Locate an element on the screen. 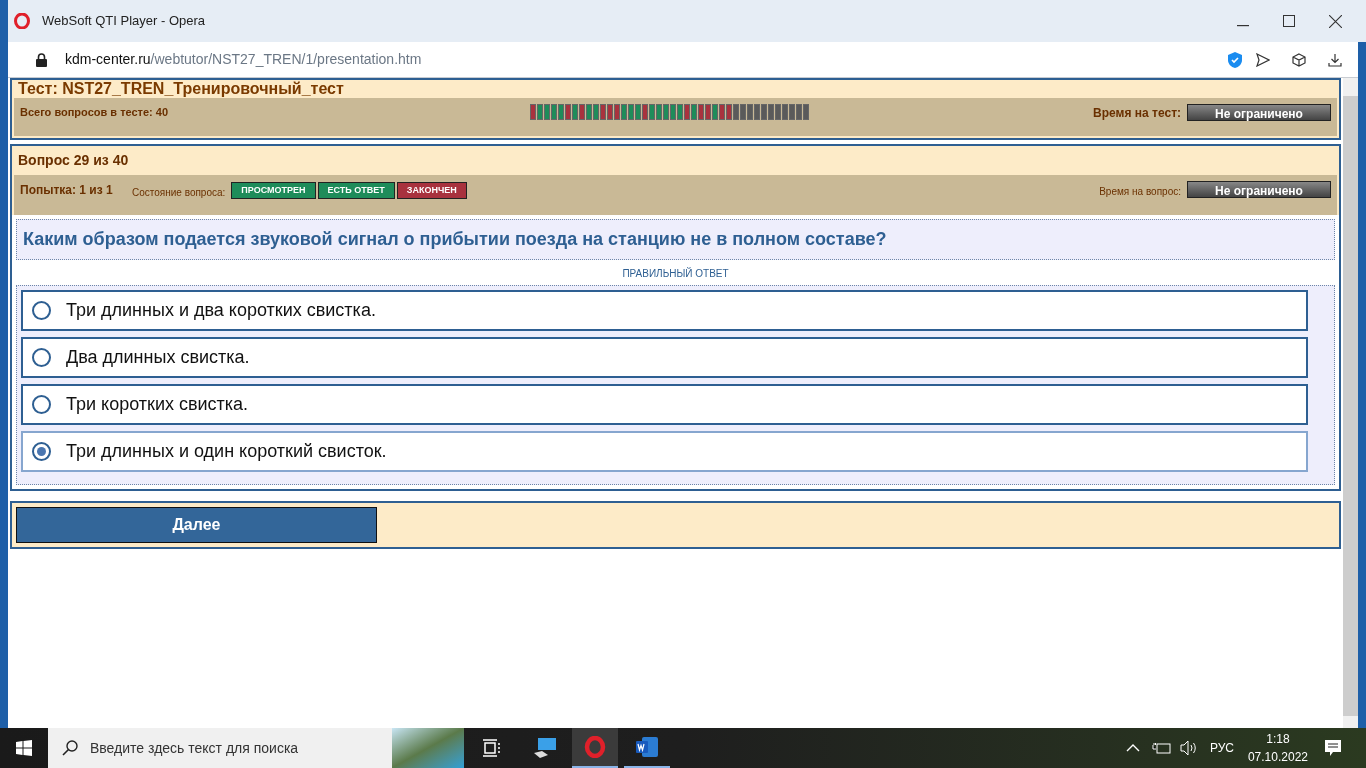  download-icon is located at coordinates (1335, 59).